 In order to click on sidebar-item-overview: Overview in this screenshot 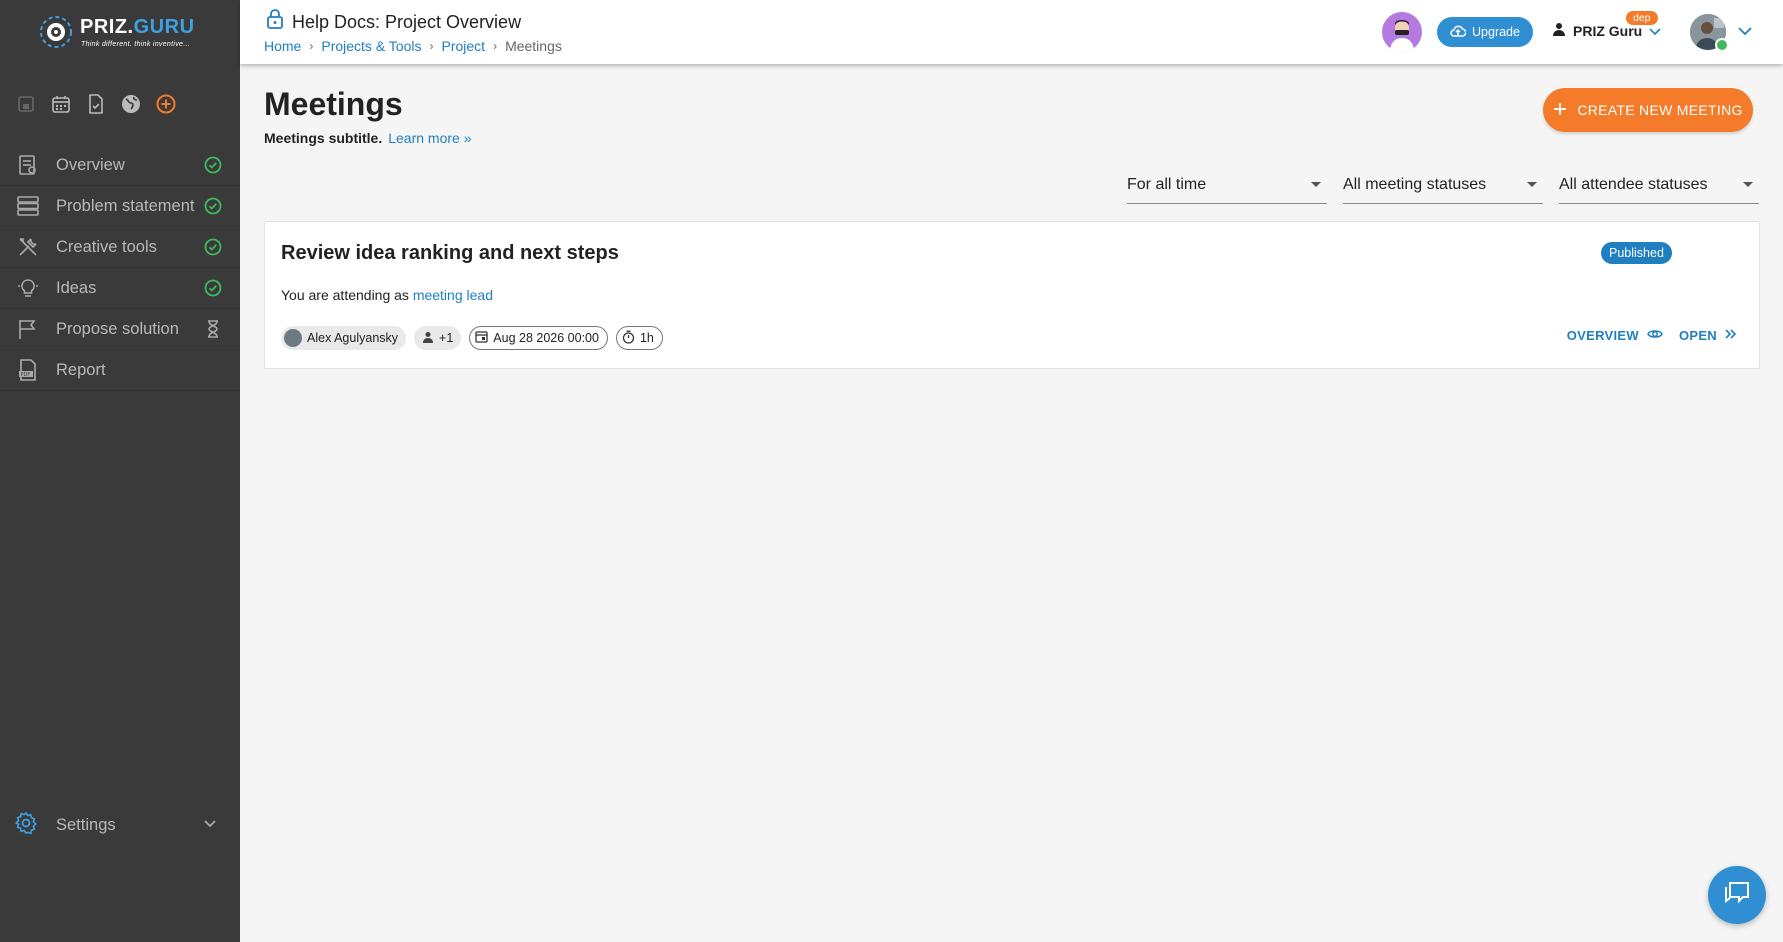, I will do `click(120, 165)`.